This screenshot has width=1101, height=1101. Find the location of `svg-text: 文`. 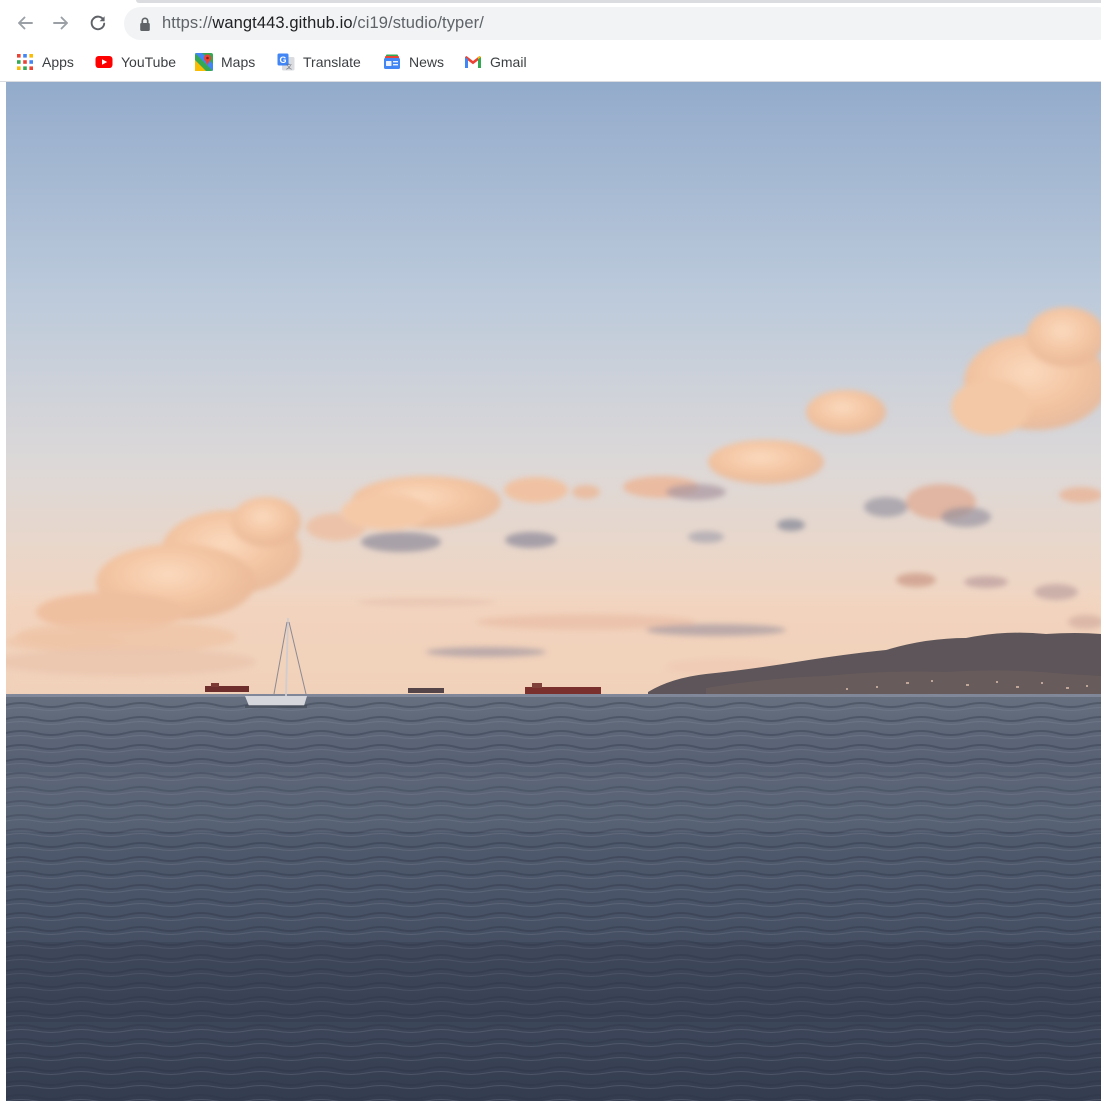

svg-text: 文 is located at coordinates (289, 67).